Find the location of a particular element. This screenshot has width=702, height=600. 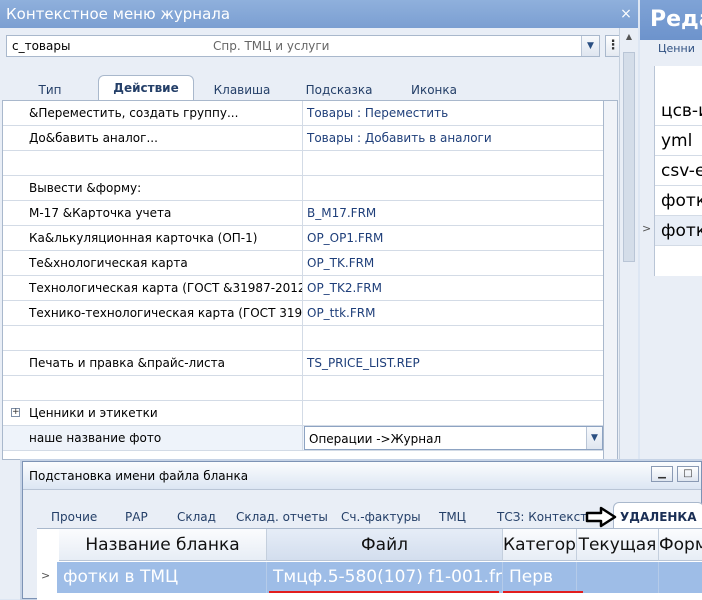

column-header-file: Файл is located at coordinates (385, 545).